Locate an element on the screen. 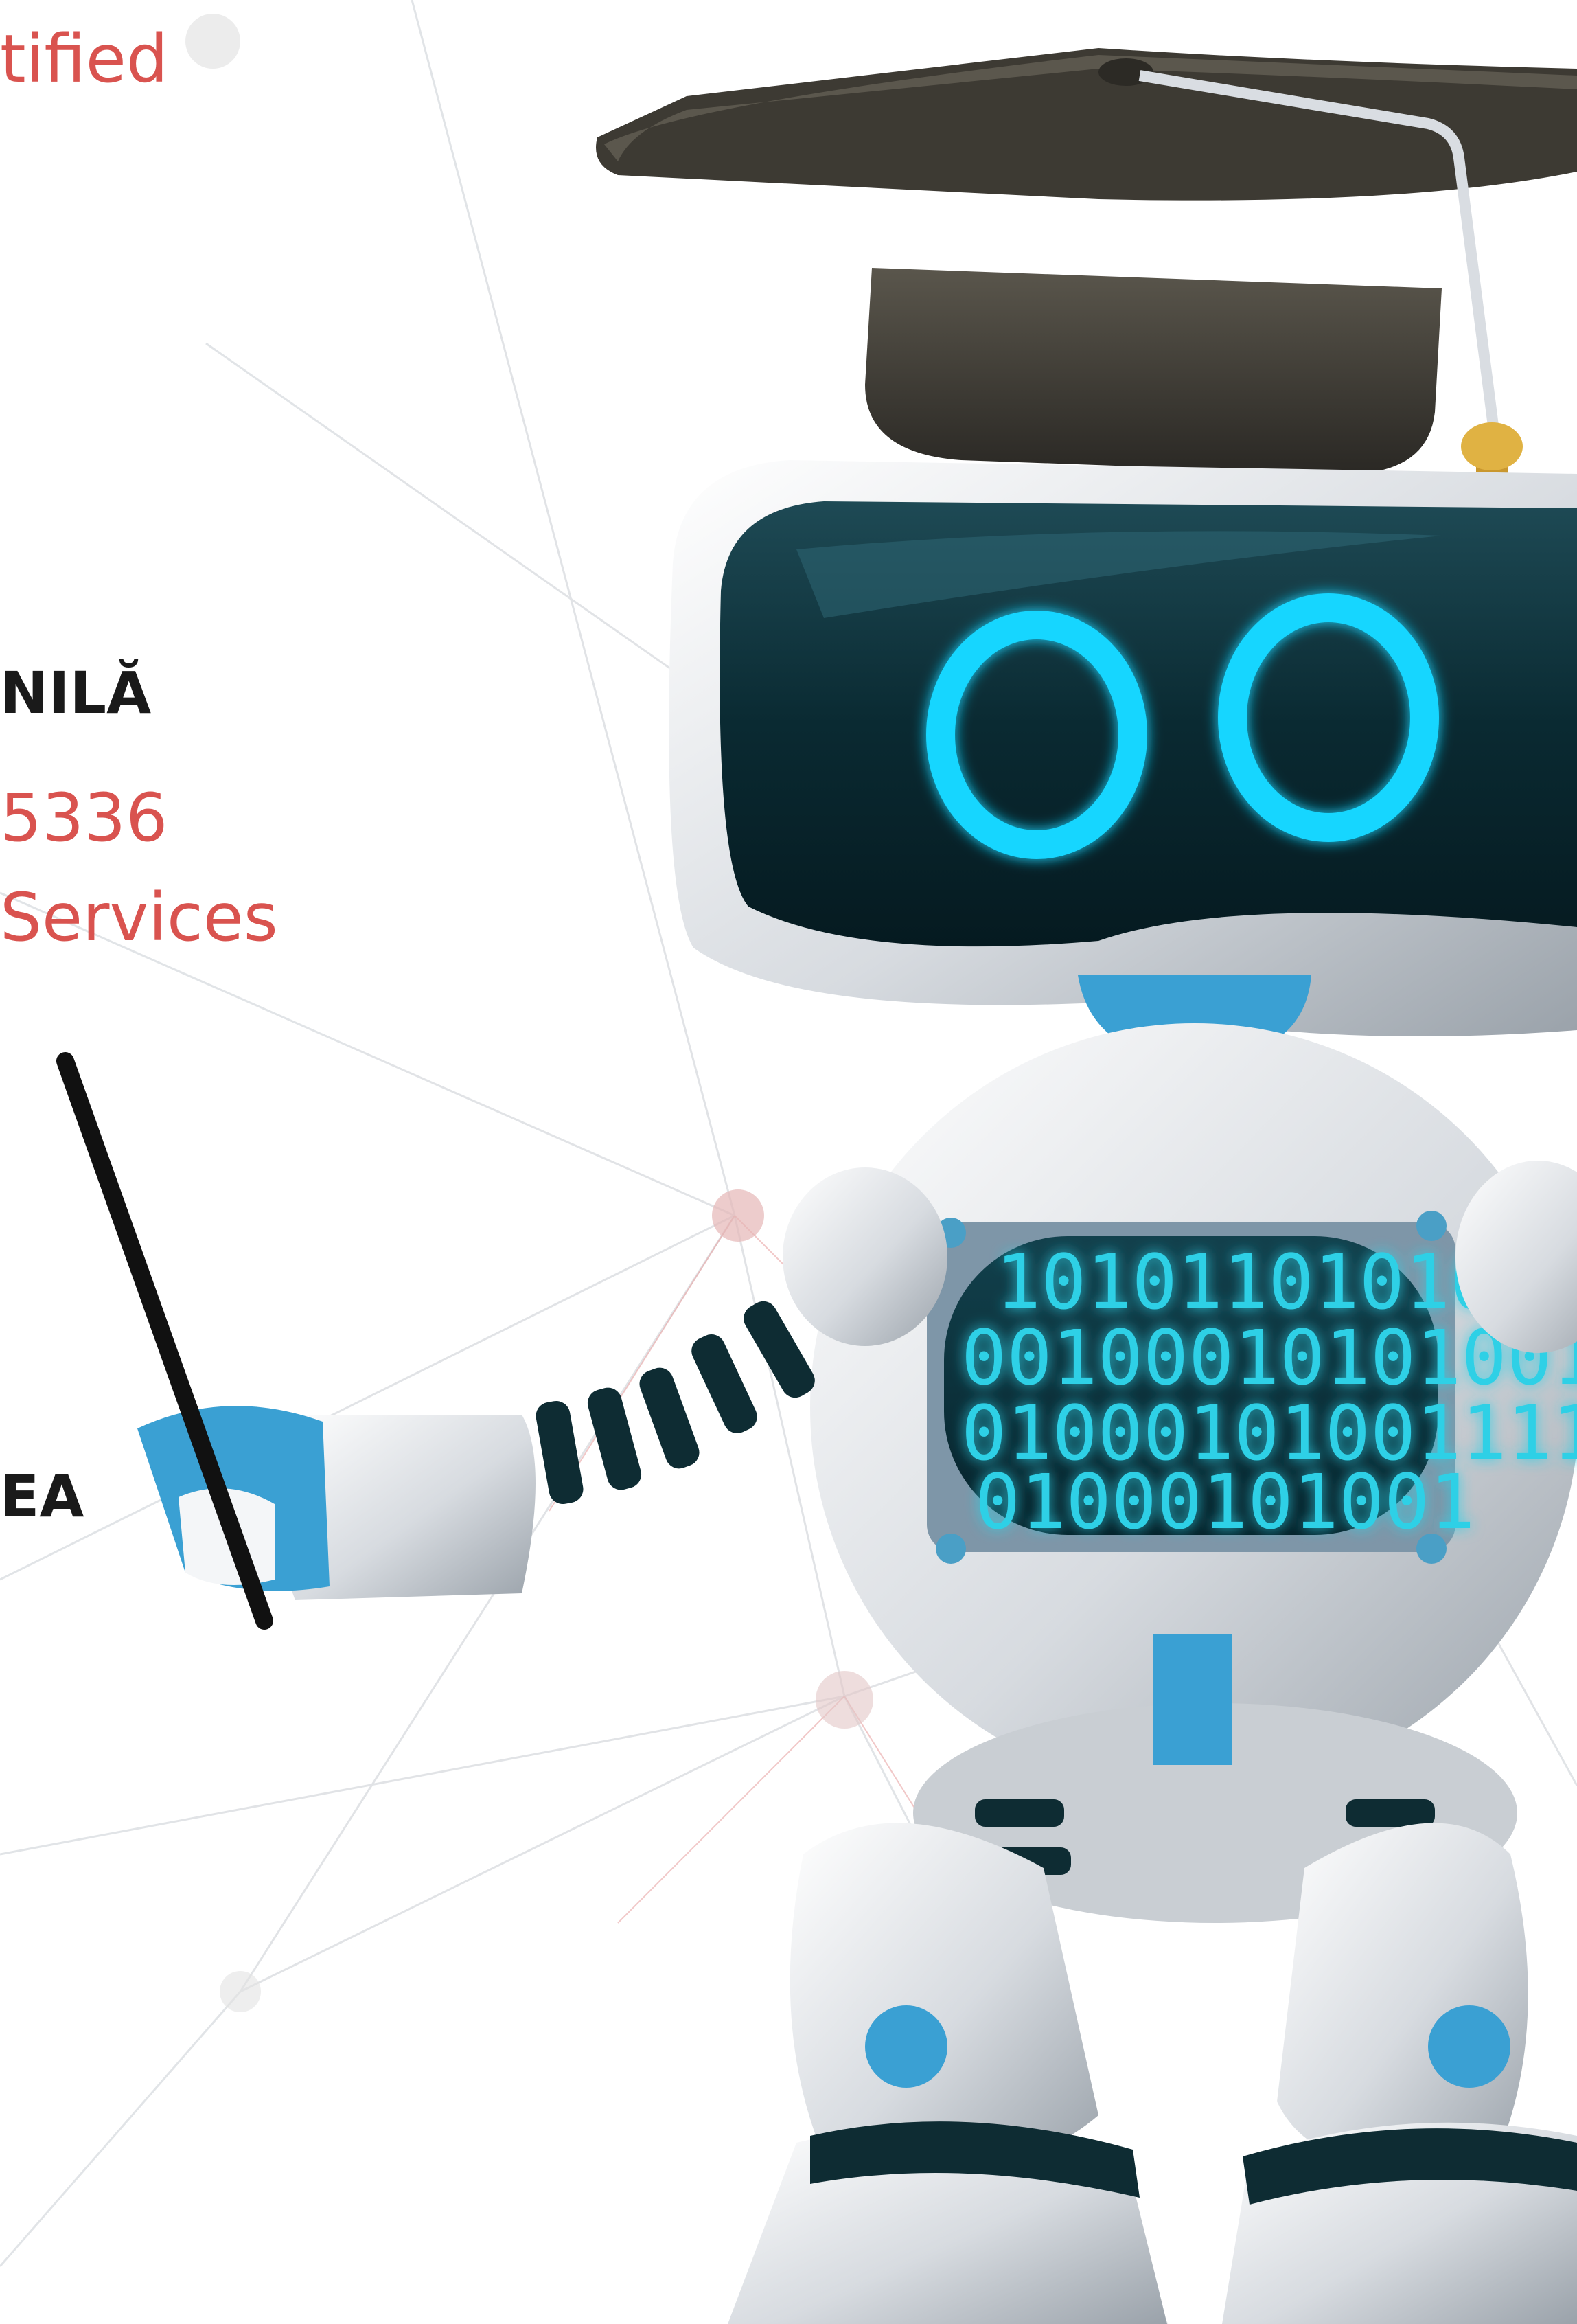 The width and height of the screenshot is (1577, 2324). robot-head is located at coordinates (1123, 761).